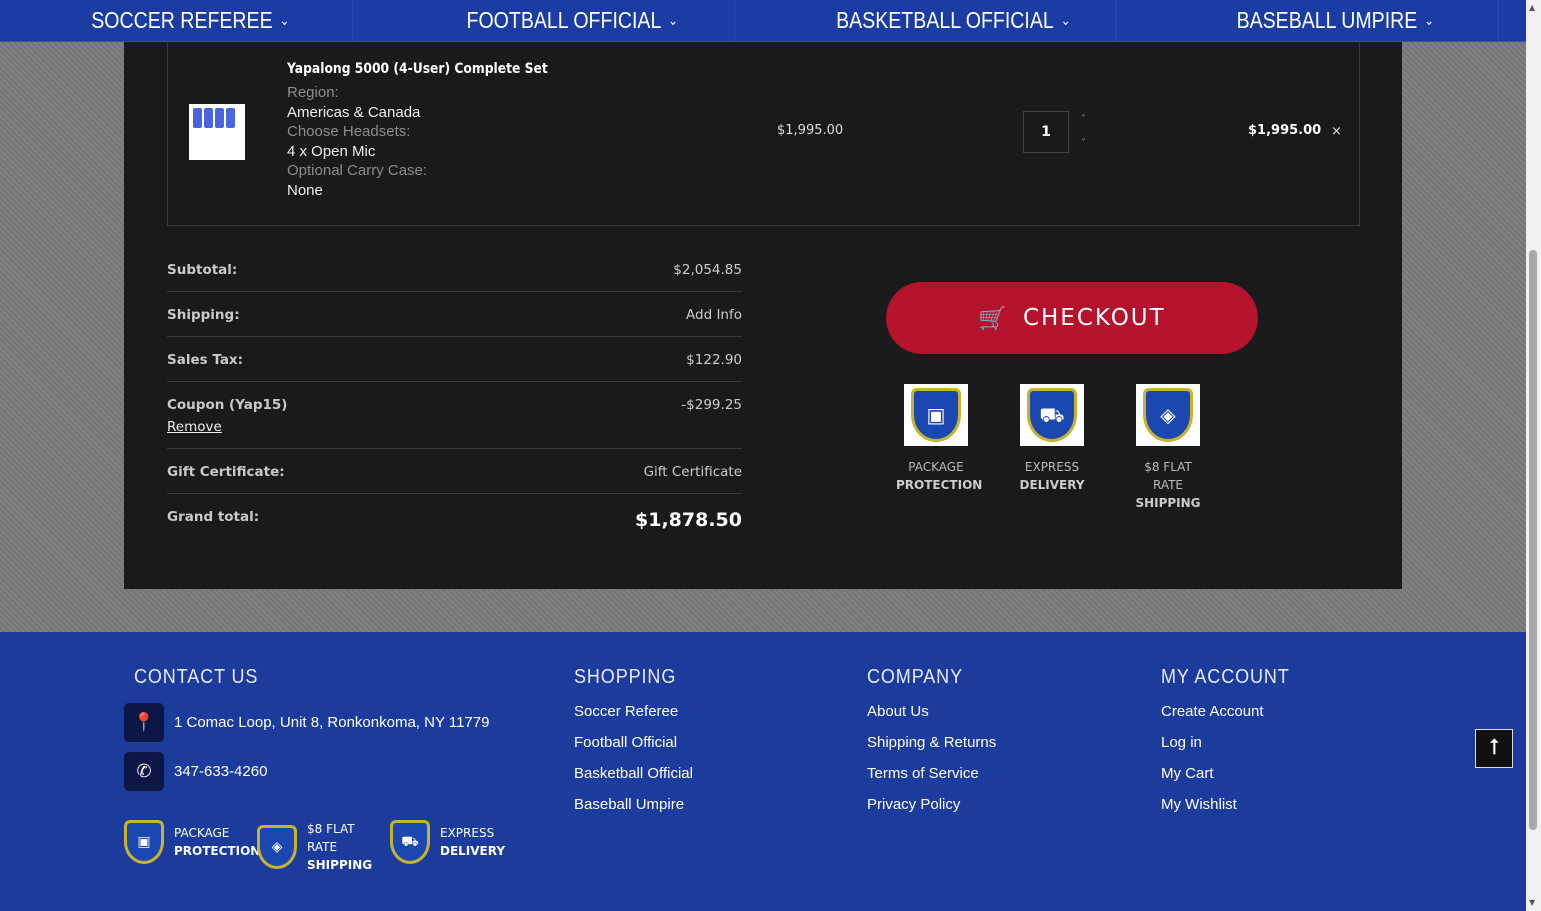 The height and width of the screenshot is (911, 1541). Describe the element at coordinates (1225, 677) in the screenshot. I see `account-title: MY ACCOUNT` at that location.